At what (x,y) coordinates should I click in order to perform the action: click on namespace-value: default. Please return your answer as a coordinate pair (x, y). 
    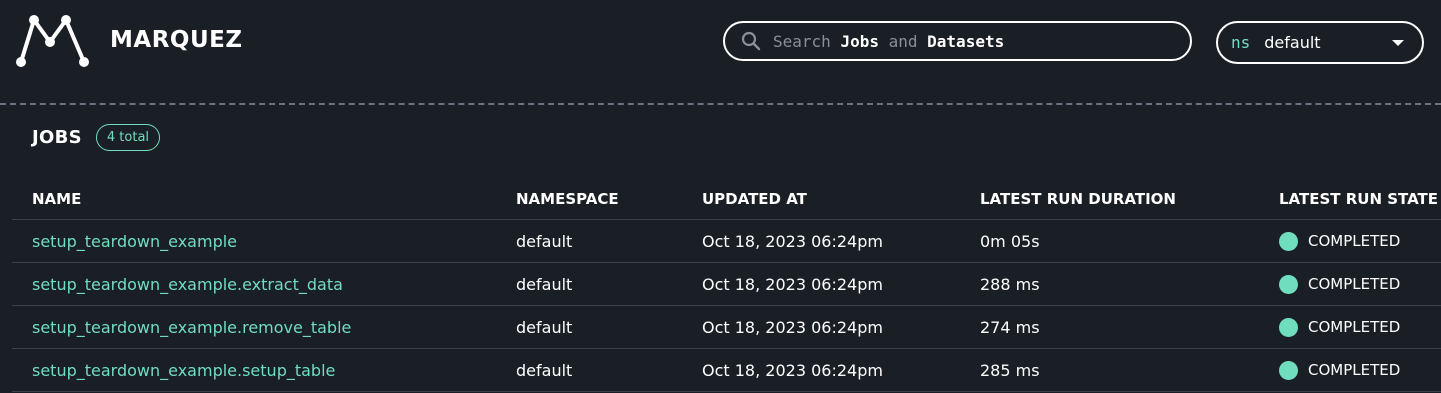
    Looking at the image, I should click on (1292, 42).